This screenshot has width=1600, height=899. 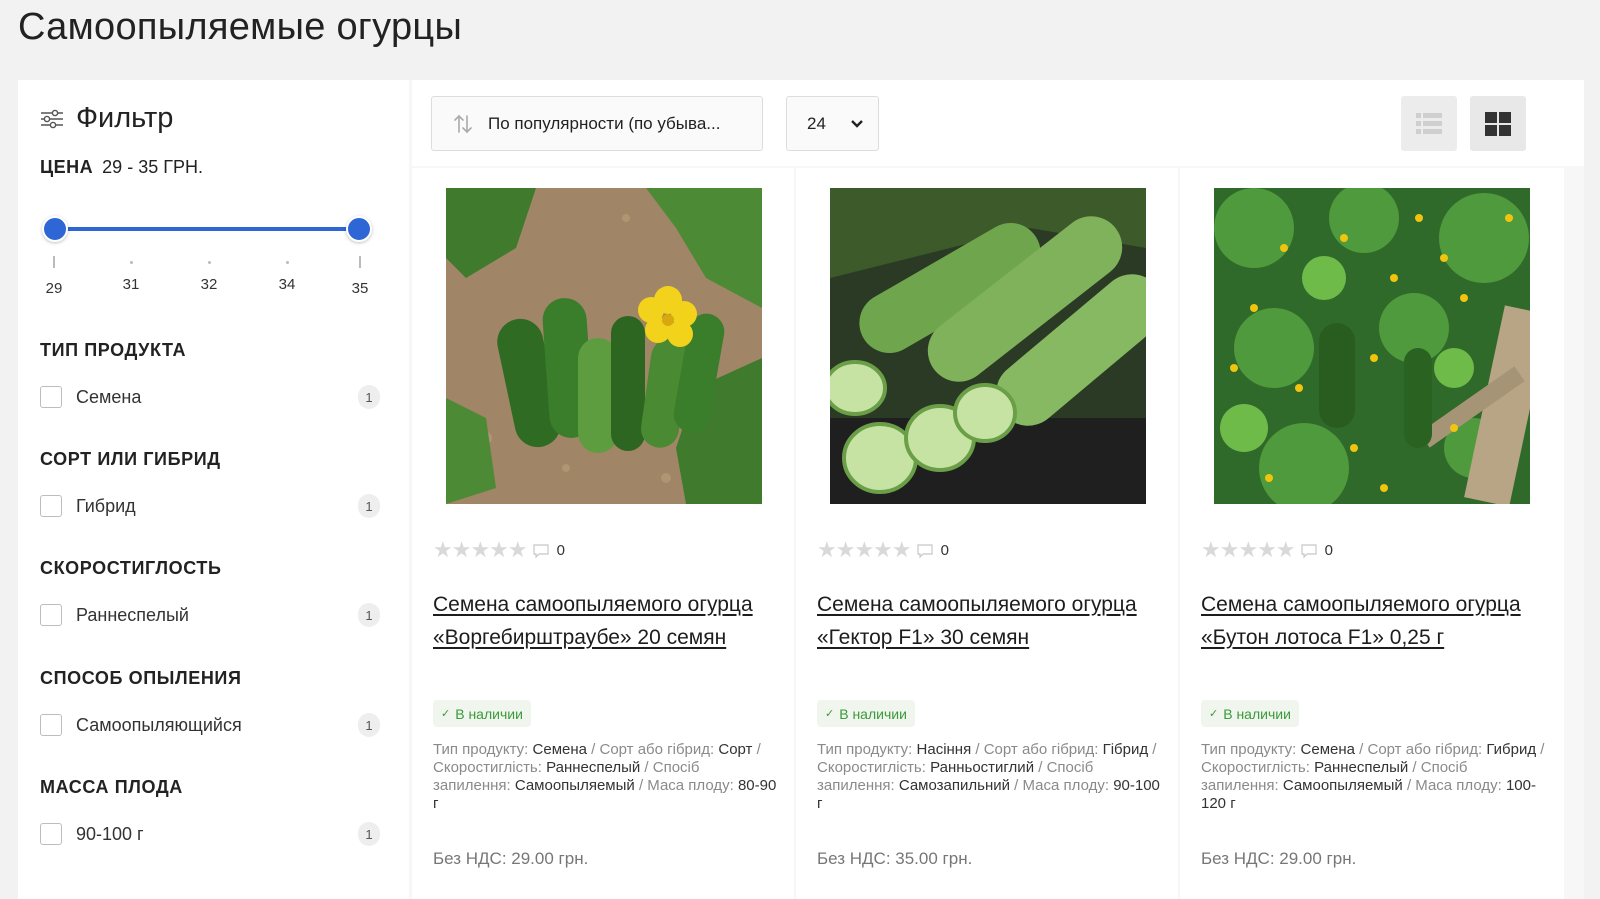 I want to click on per-page-value: 24, so click(x=816, y=123).